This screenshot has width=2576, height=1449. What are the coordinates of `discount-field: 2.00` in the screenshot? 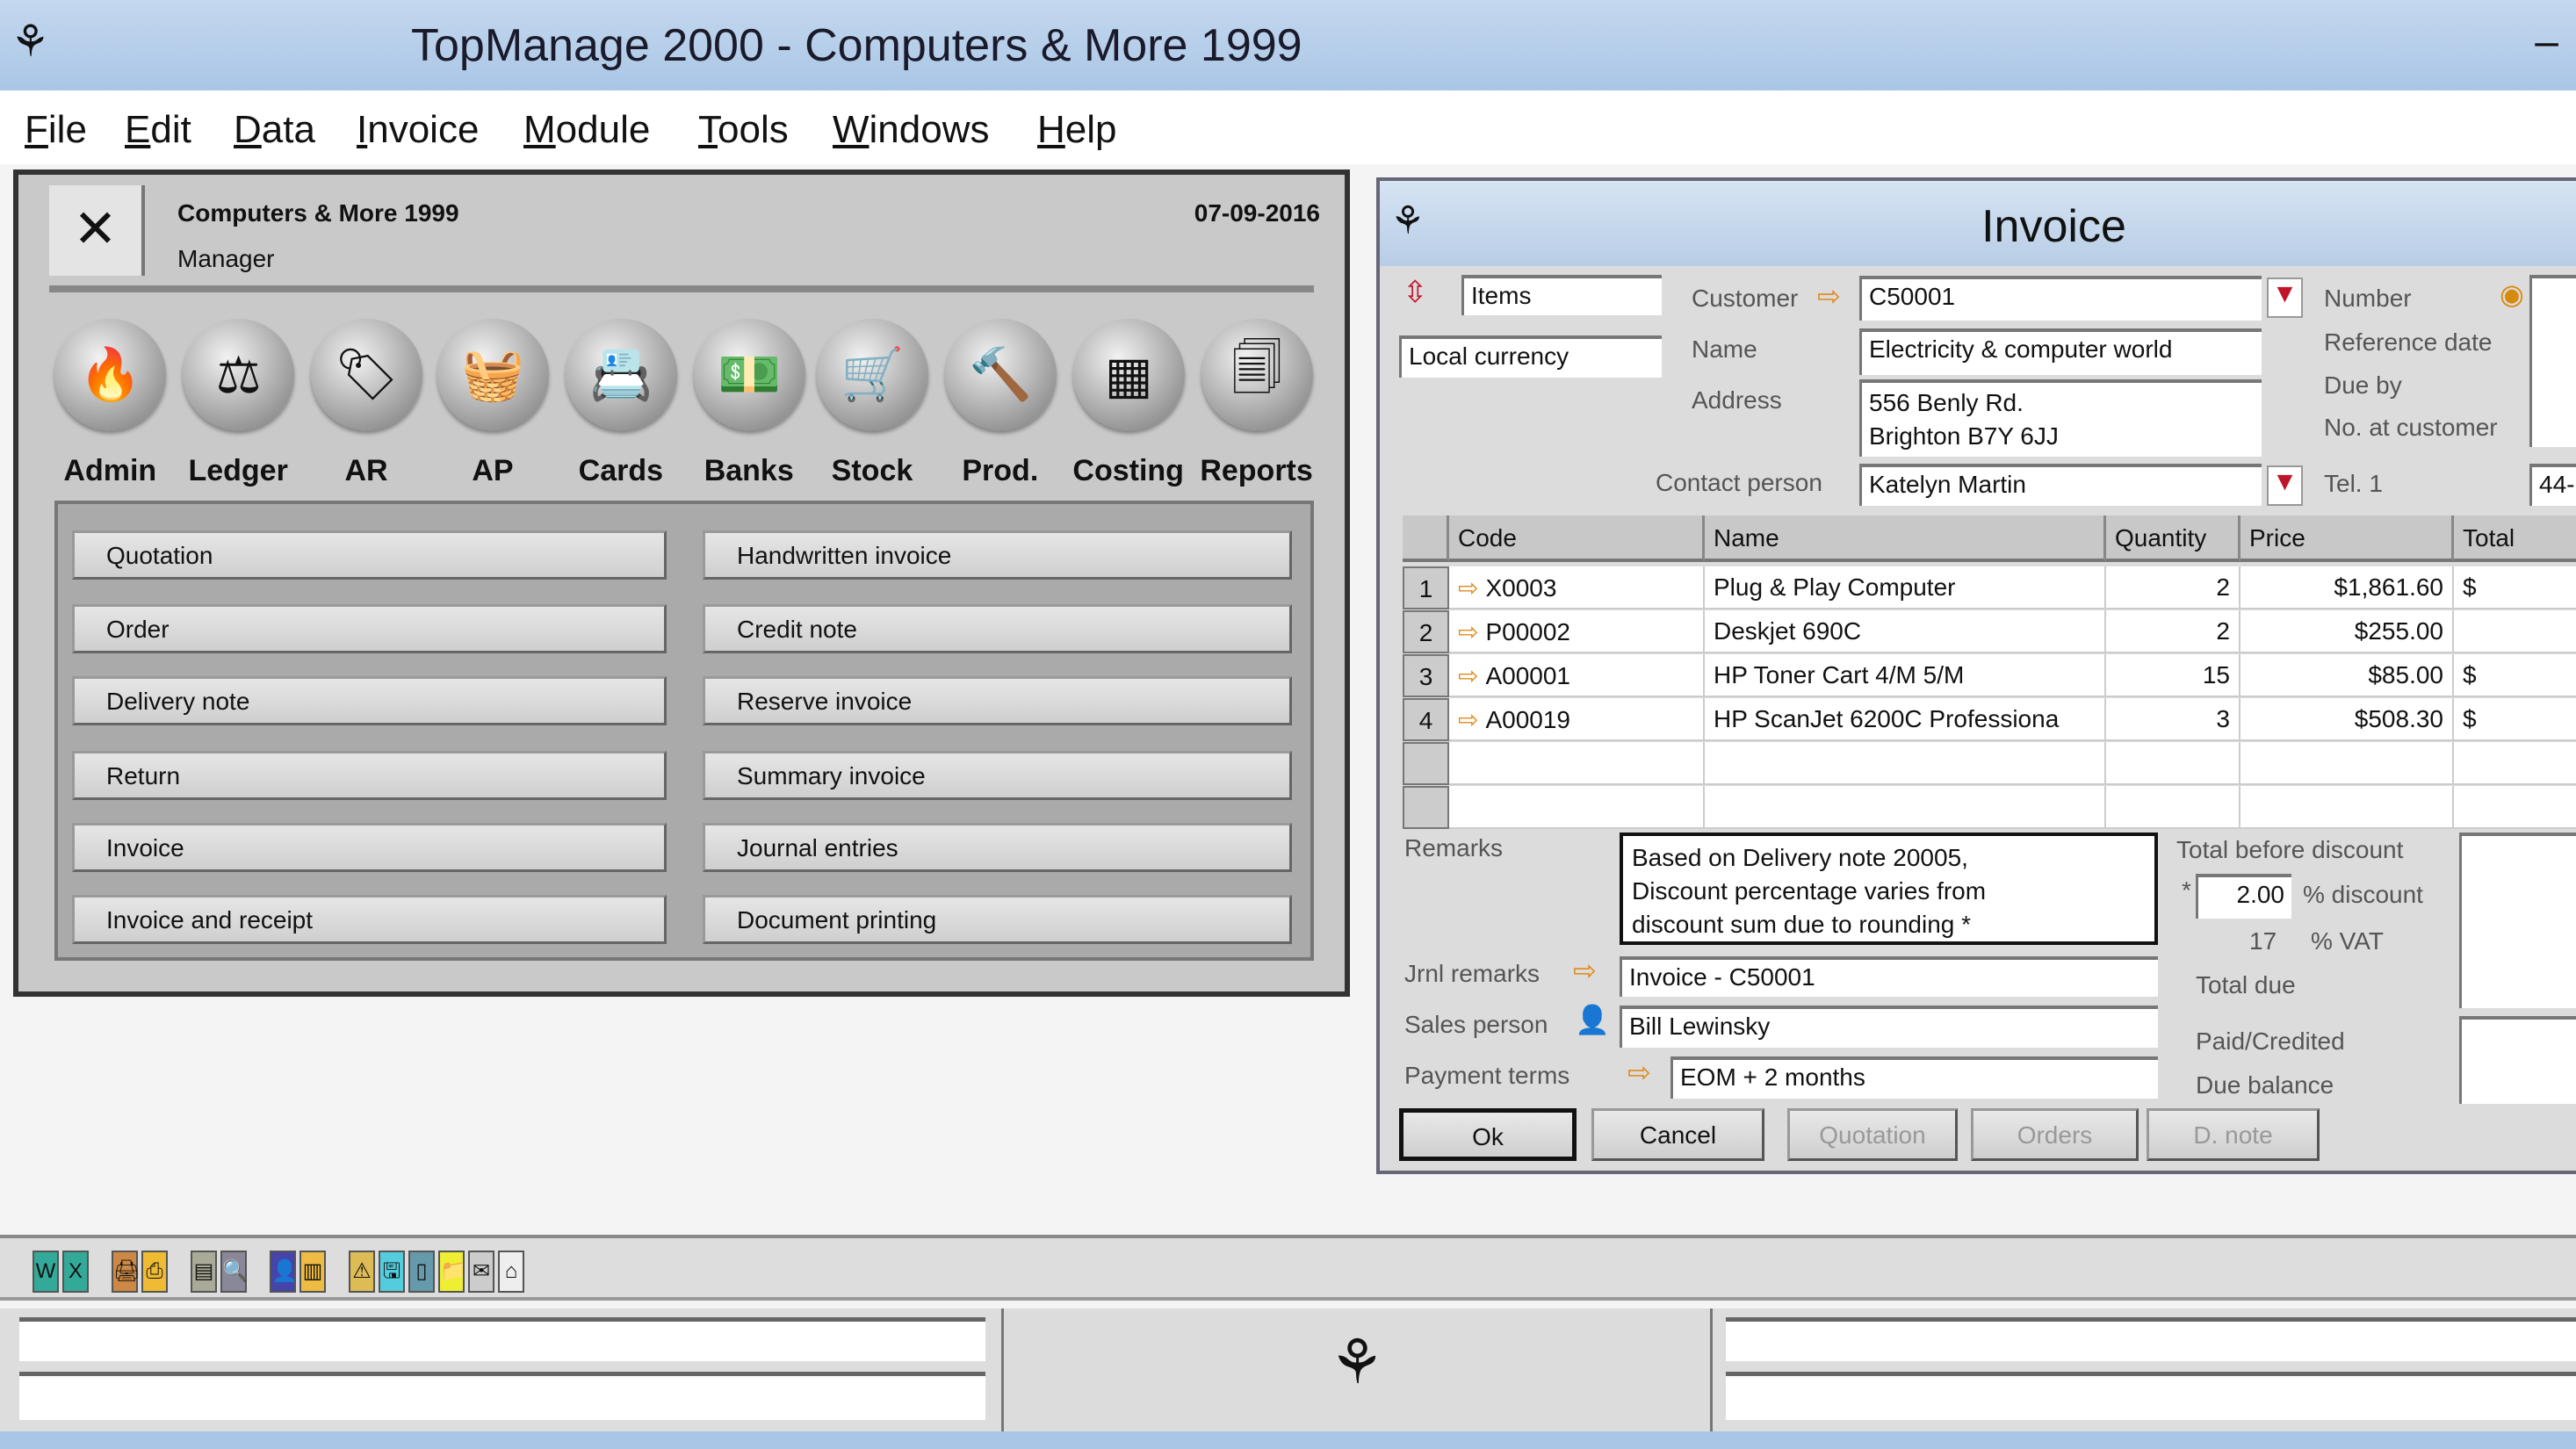 It's located at (2243, 896).